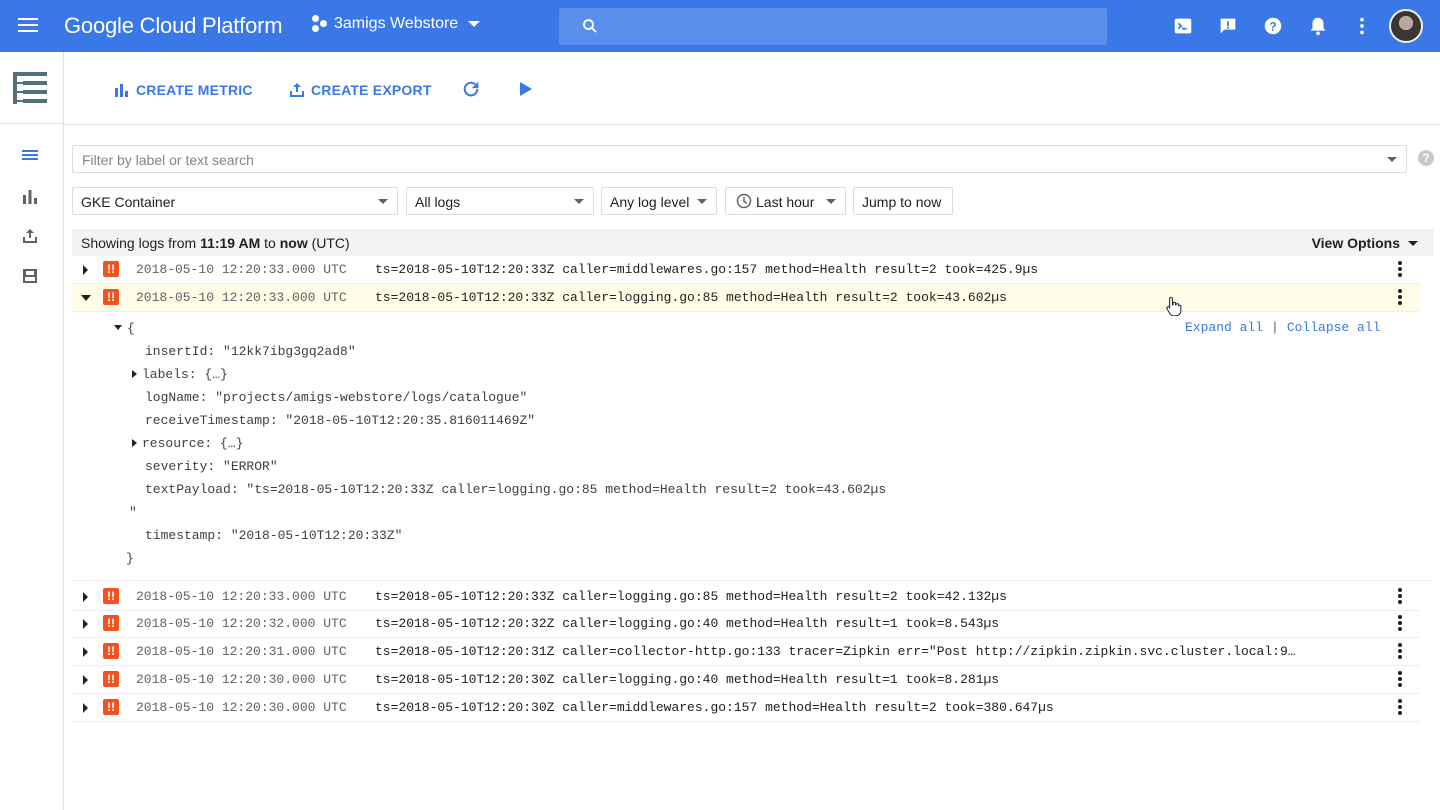 This screenshot has width=1440, height=810. I want to click on view-options-button: View Options, so click(1365, 243).